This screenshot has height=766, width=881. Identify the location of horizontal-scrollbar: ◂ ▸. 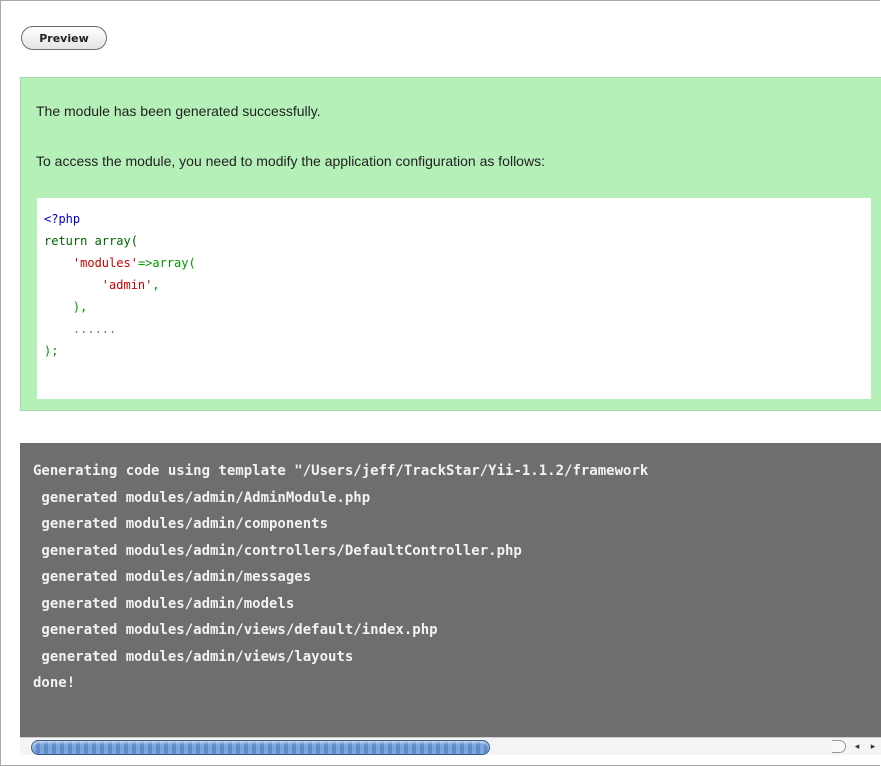
(450, 746).